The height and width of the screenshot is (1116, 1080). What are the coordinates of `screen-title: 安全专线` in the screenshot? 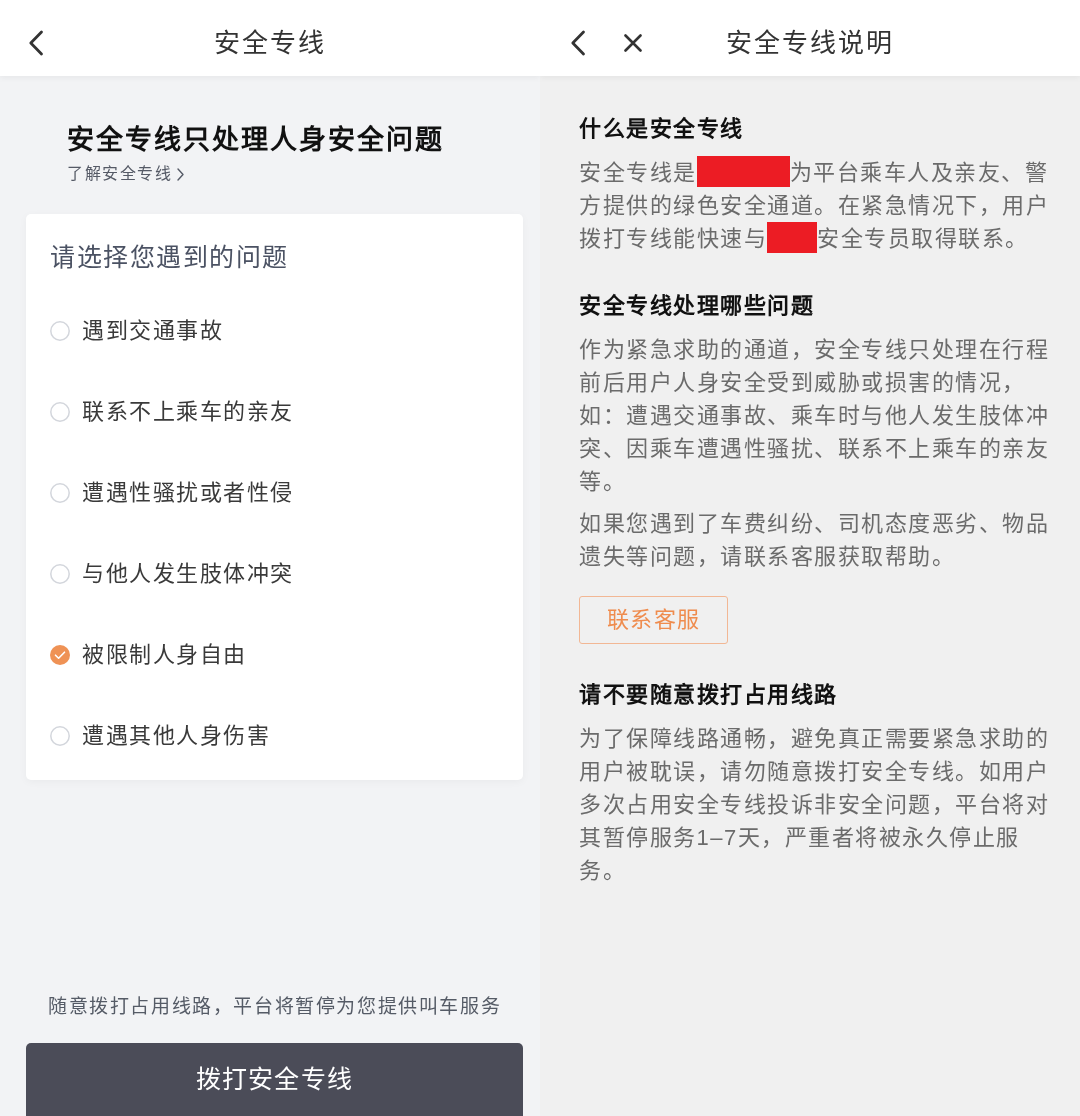 It's located at (270, 43).